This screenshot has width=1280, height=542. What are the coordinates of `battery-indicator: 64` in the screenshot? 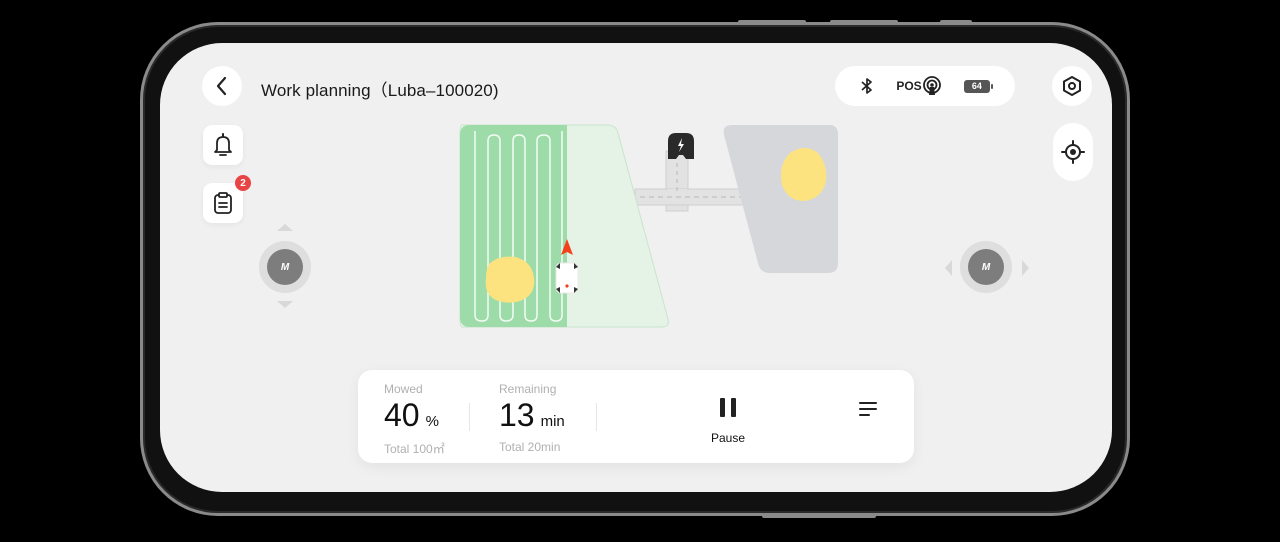 It's located at (978, 86).